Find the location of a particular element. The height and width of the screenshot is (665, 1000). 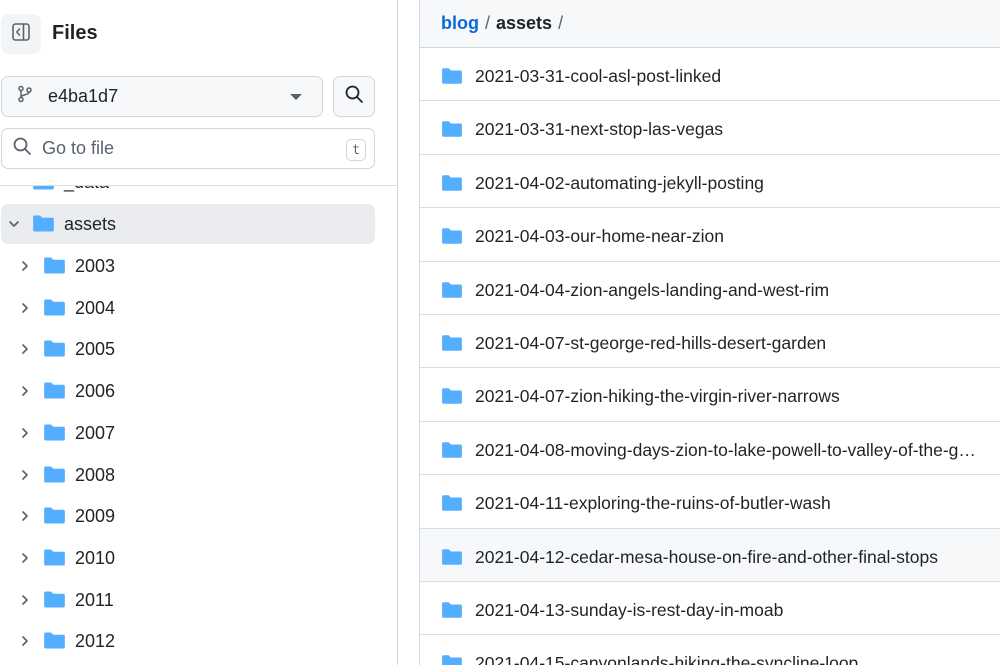

tree-item-label: 2011 is located at coordinates (94, 599).